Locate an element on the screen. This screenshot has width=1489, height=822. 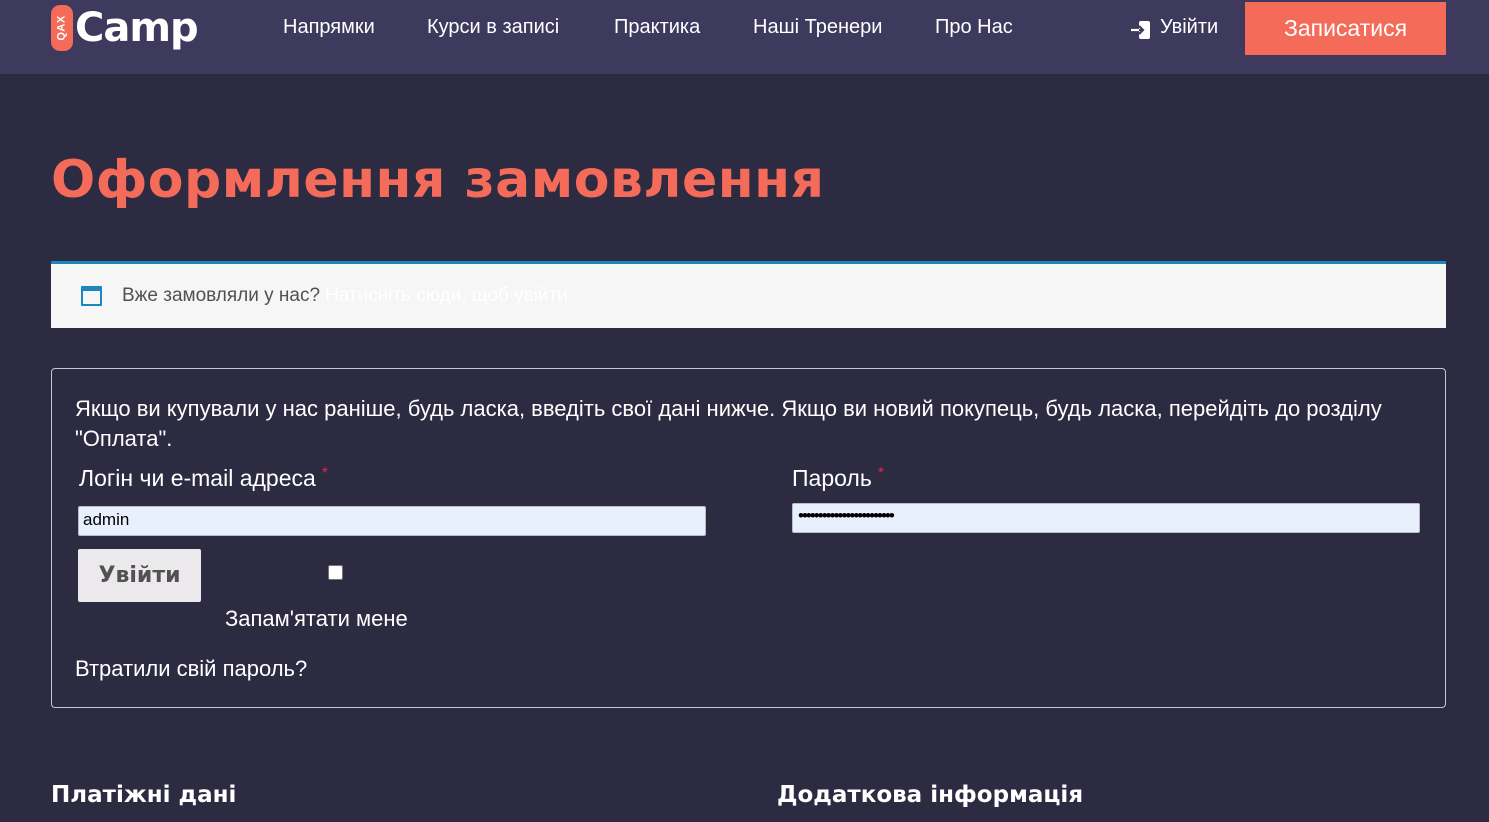
password-input: •••••••••••••••••••••••• is located at coordinates (1106, 518).